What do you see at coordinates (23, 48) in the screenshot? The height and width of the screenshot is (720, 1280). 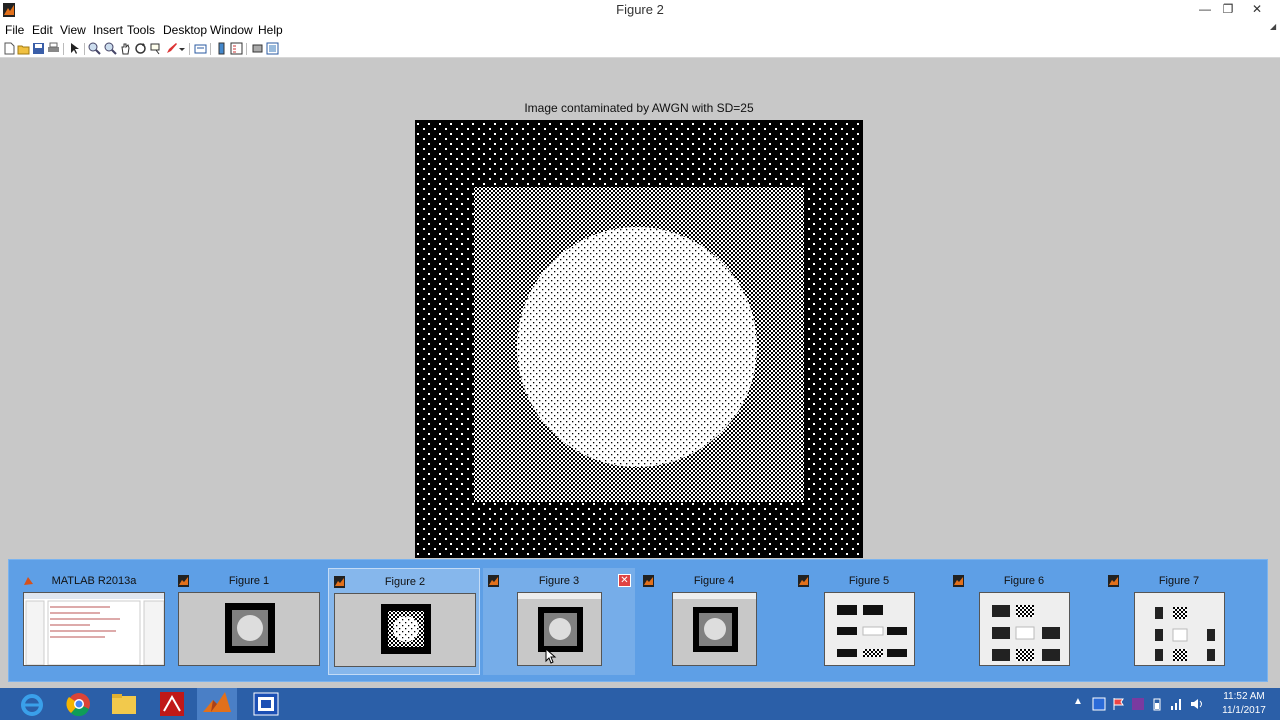 I see `open-file-icon` at bounding box center [23, 48].